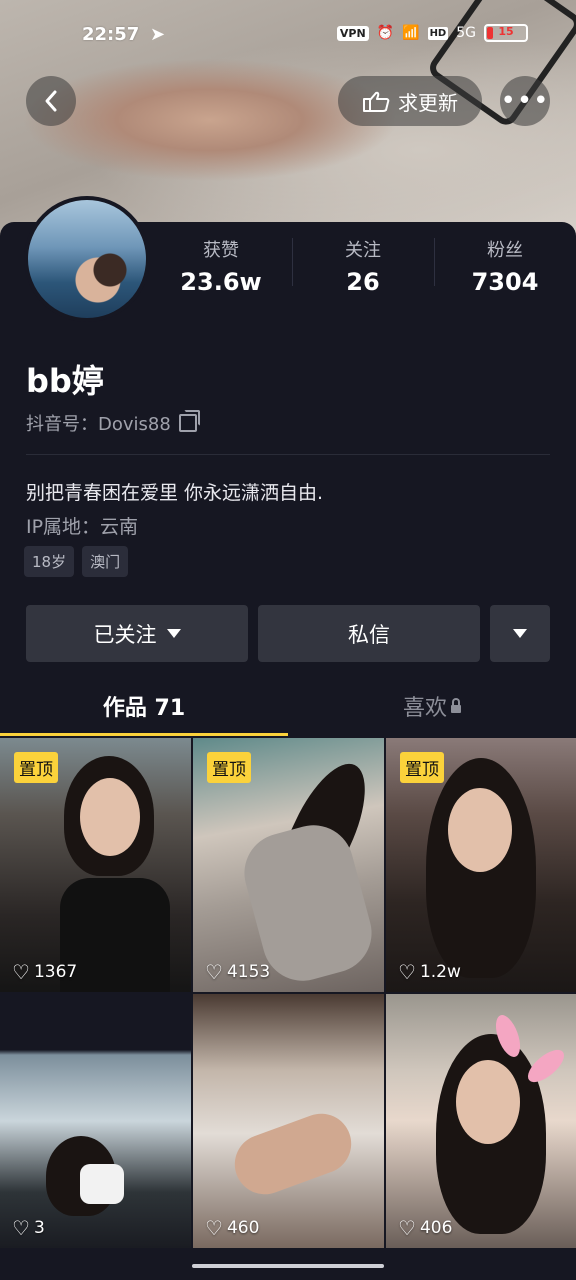 This screenshot has height=1280, width=576. What do you see at coordinates (288, 1266) in the screenshot?
I see `home-indicator` at bounding box center [288, 1266].